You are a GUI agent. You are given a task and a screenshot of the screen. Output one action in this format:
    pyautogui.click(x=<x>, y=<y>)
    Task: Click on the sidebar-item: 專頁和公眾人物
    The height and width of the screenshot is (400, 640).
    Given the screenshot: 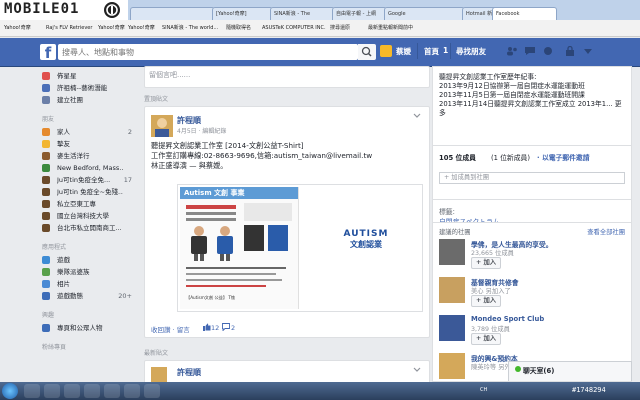 What is the action you would take?
    pyautogui.click(x=82, y=328)
    